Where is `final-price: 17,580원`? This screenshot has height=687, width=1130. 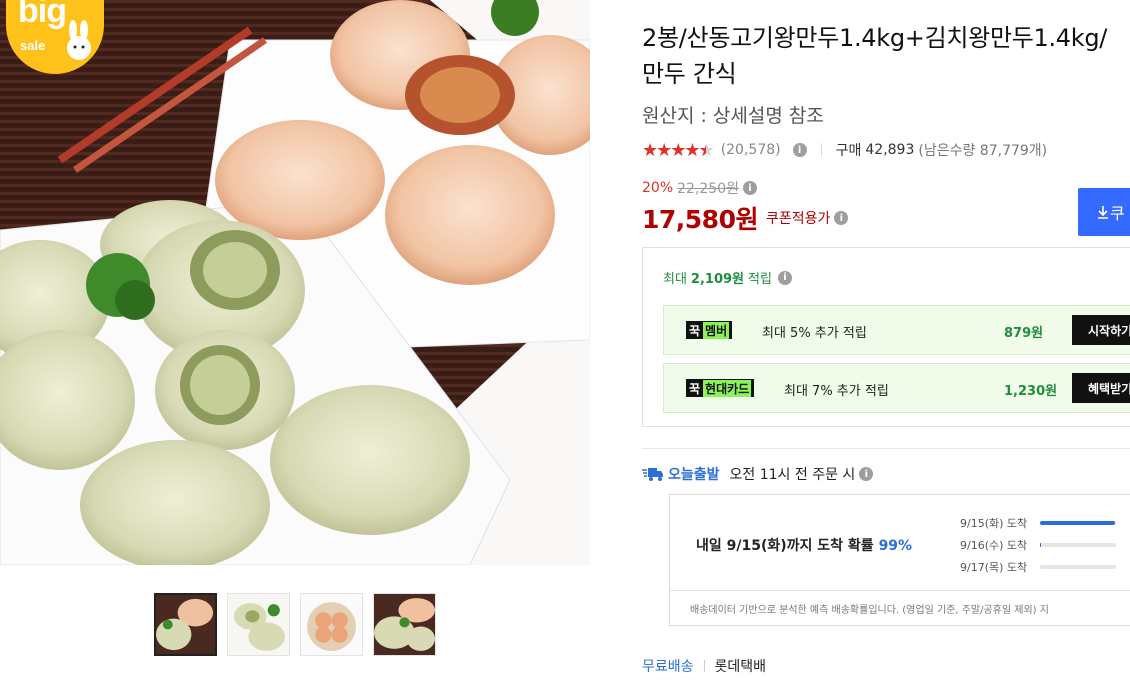 final-price: 17,580원 is located at coordinates (700, 219).